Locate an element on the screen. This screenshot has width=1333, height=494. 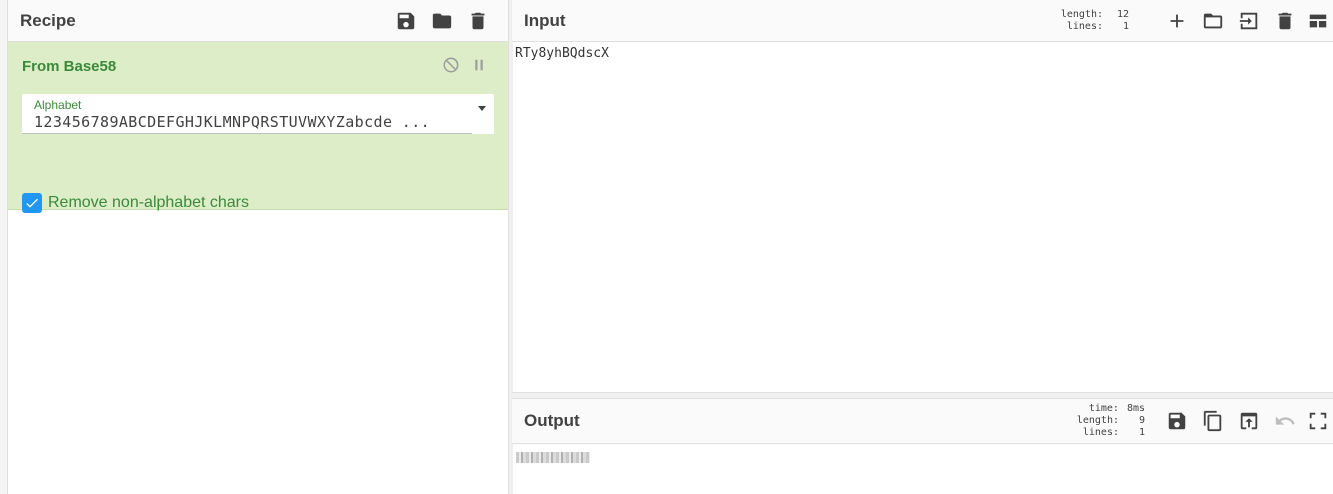
stat-value: 9 is located at coordinates (1141, 420).